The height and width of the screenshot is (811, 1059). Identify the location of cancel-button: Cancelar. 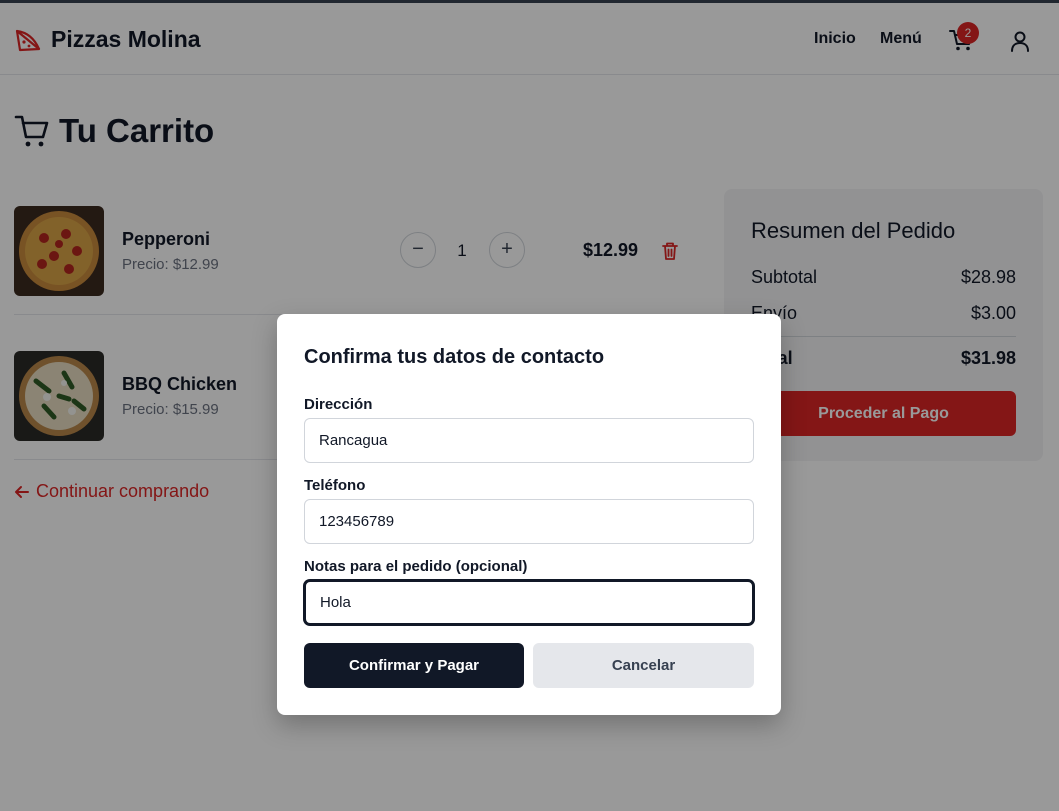
(643, 665).